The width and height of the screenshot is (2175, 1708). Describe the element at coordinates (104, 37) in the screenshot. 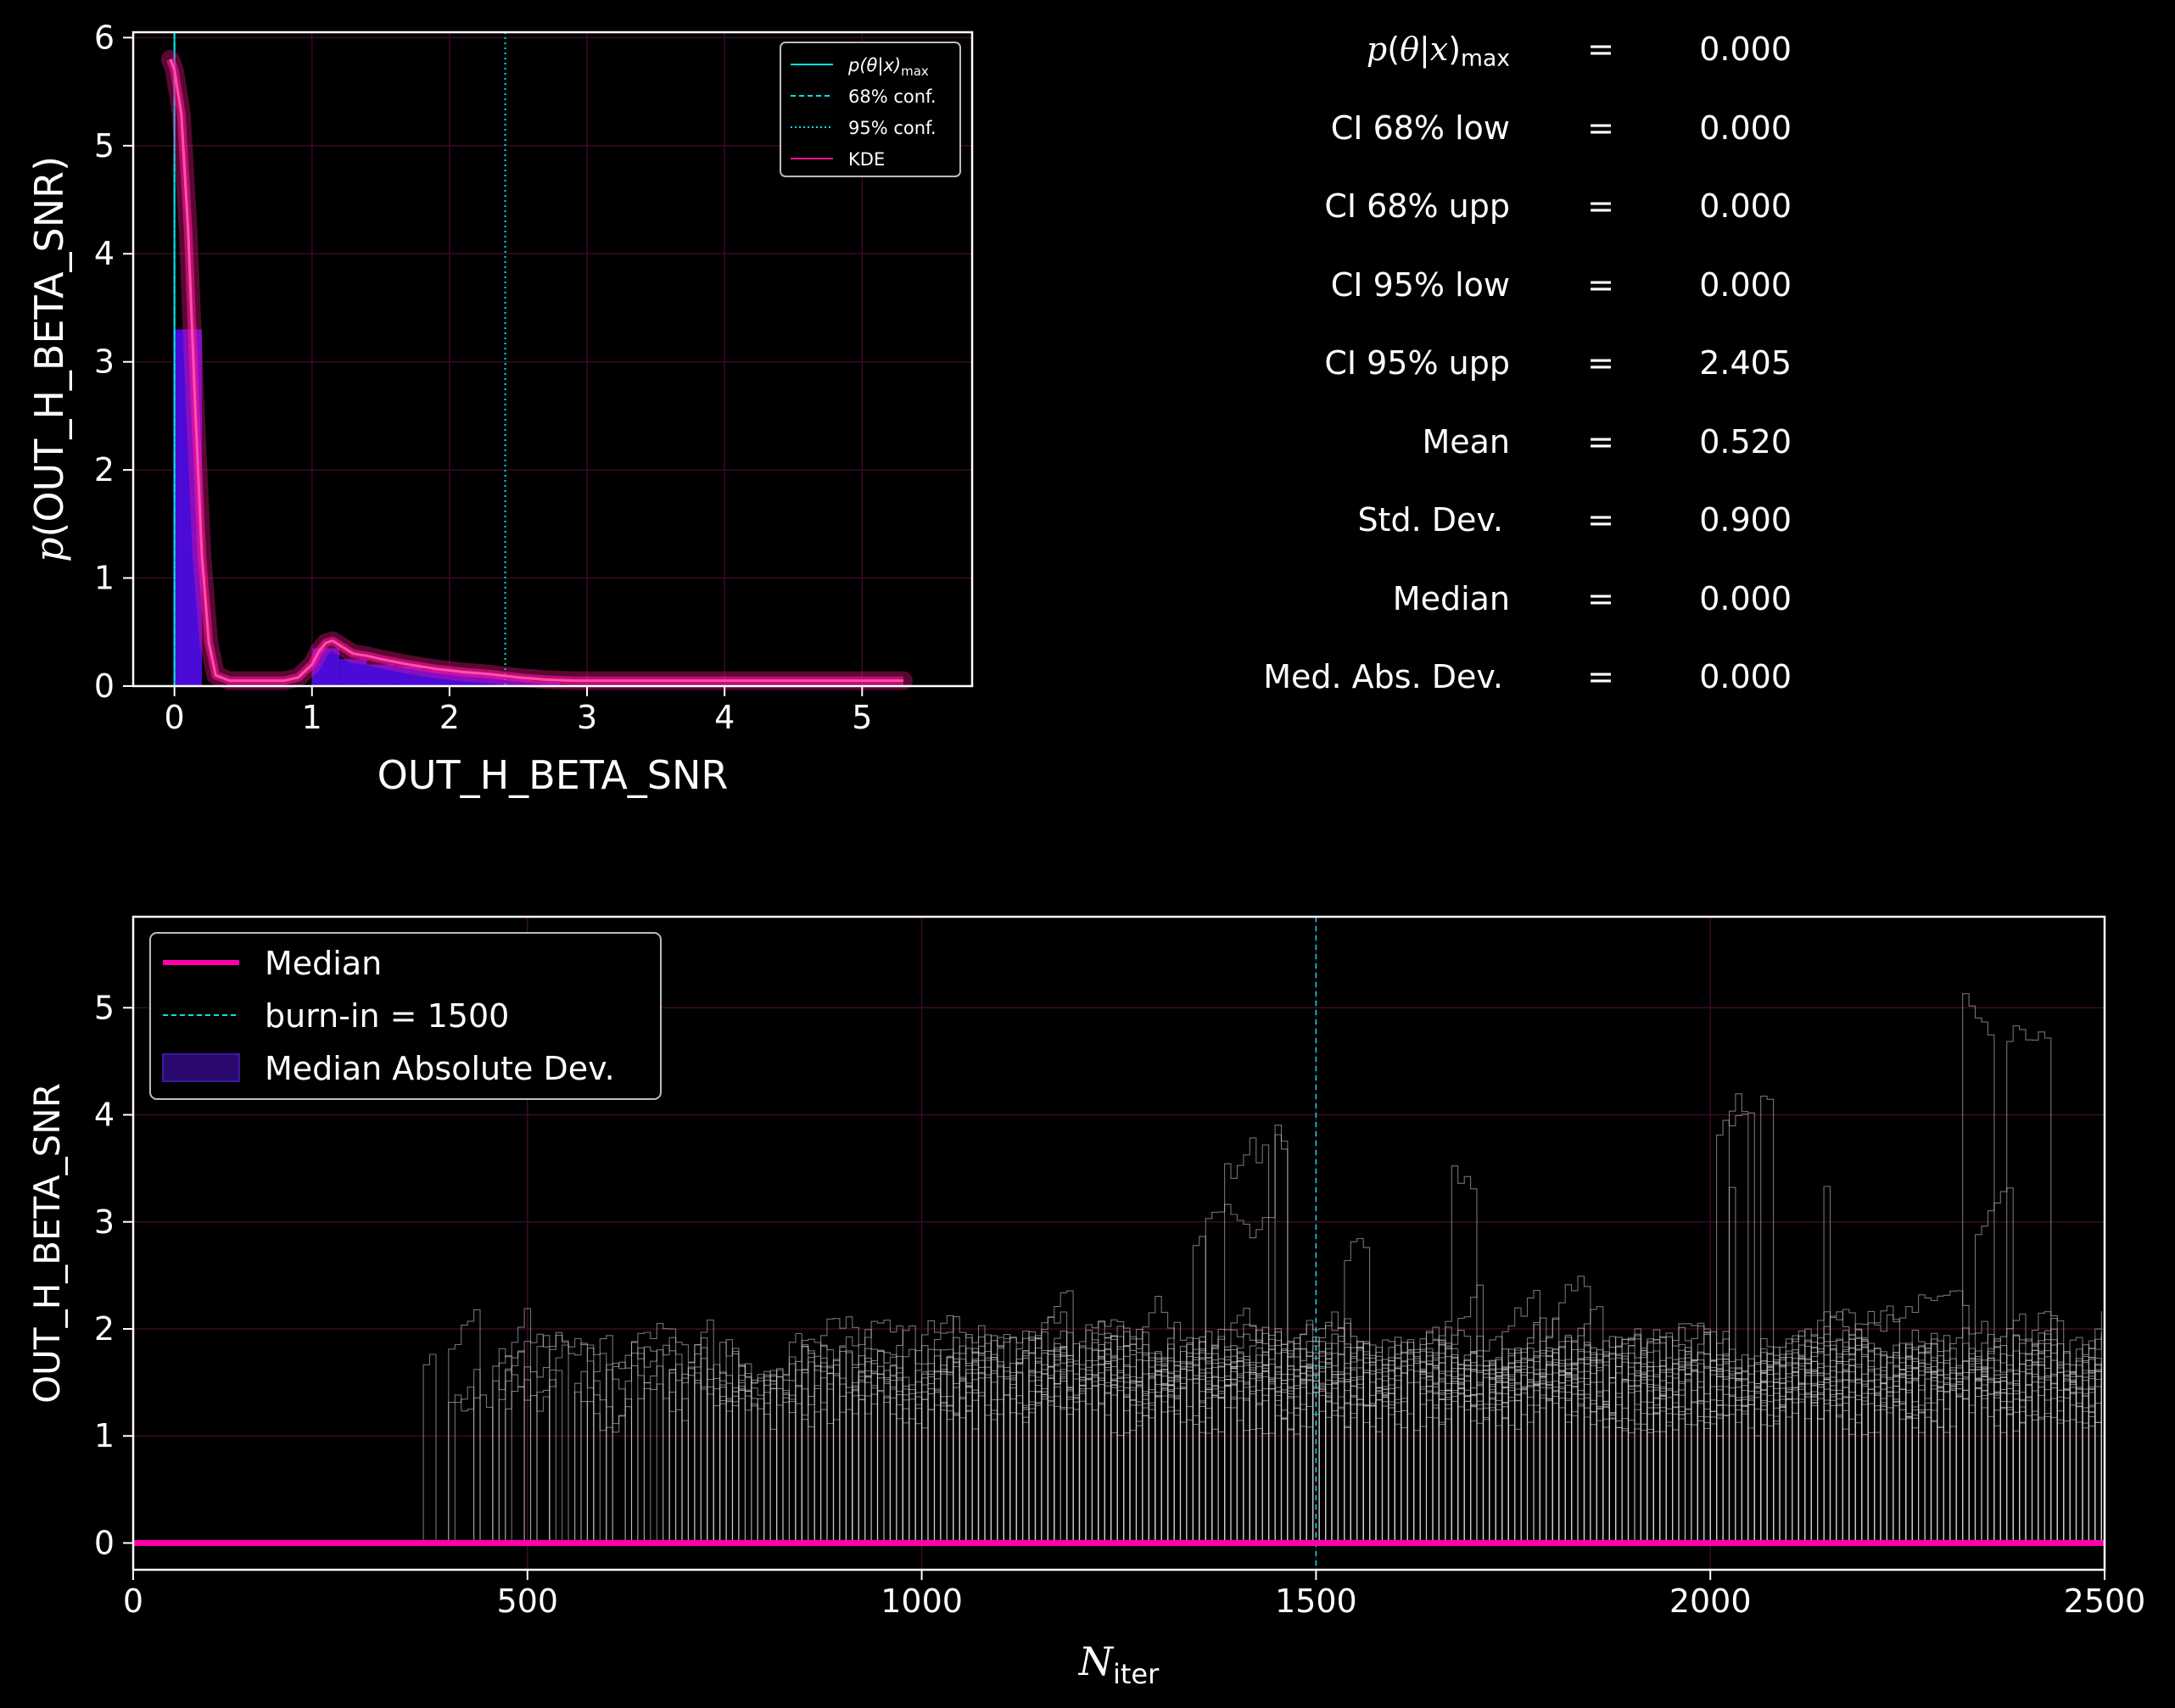

I see `hist-y-tick-label: 6` at that location.